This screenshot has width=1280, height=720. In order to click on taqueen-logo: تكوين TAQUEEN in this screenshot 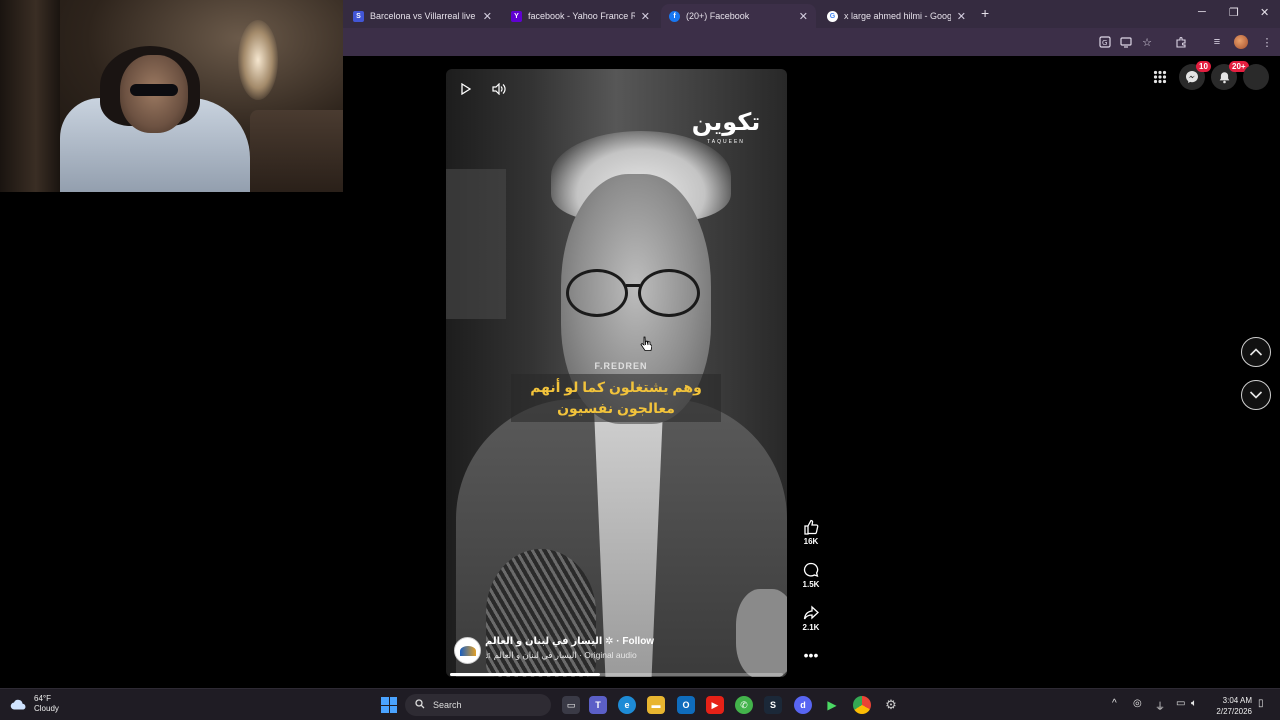, I will do `click(726, 127)`.